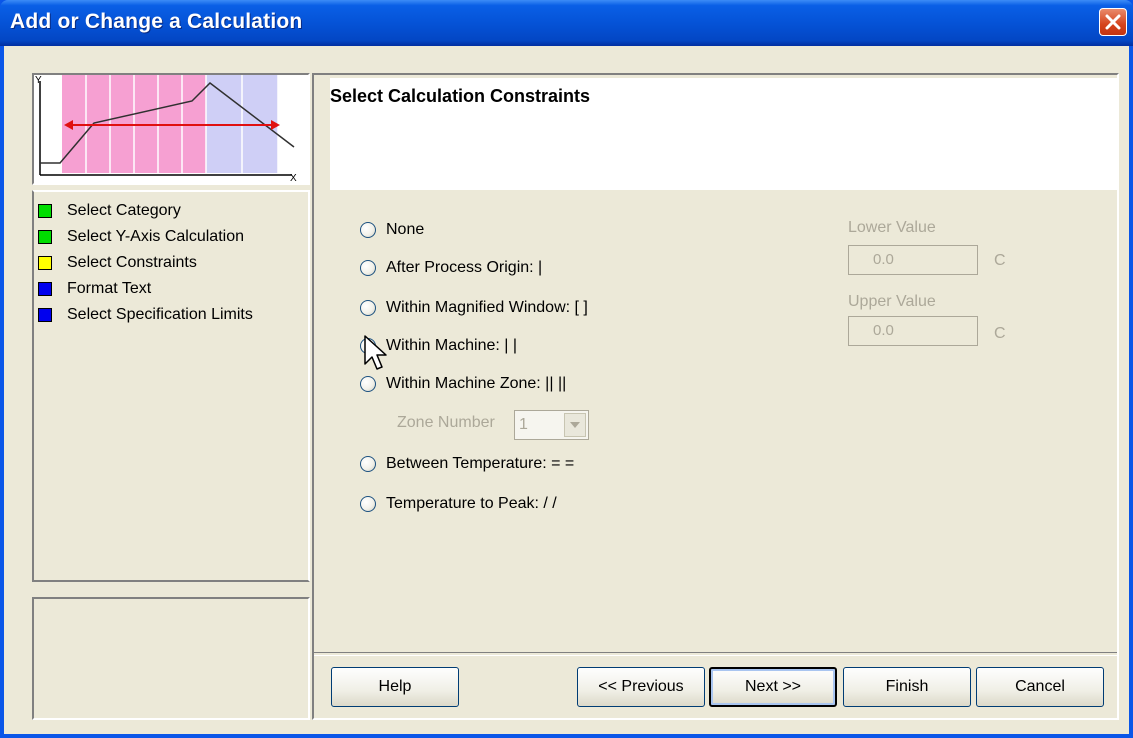 This screenshot has width=1133, height=738. I want to click on radio-none: None, so click(392, 230).